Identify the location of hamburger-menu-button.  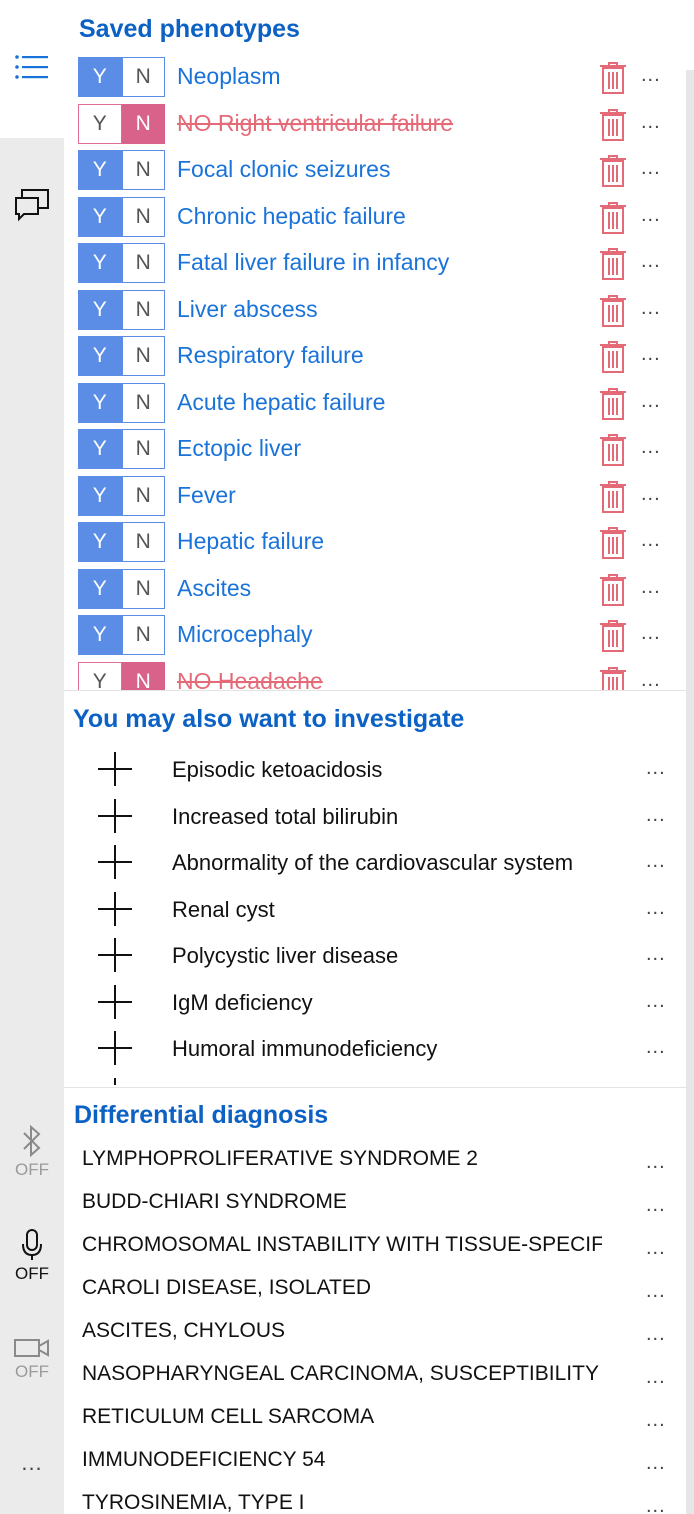
(32, 67).